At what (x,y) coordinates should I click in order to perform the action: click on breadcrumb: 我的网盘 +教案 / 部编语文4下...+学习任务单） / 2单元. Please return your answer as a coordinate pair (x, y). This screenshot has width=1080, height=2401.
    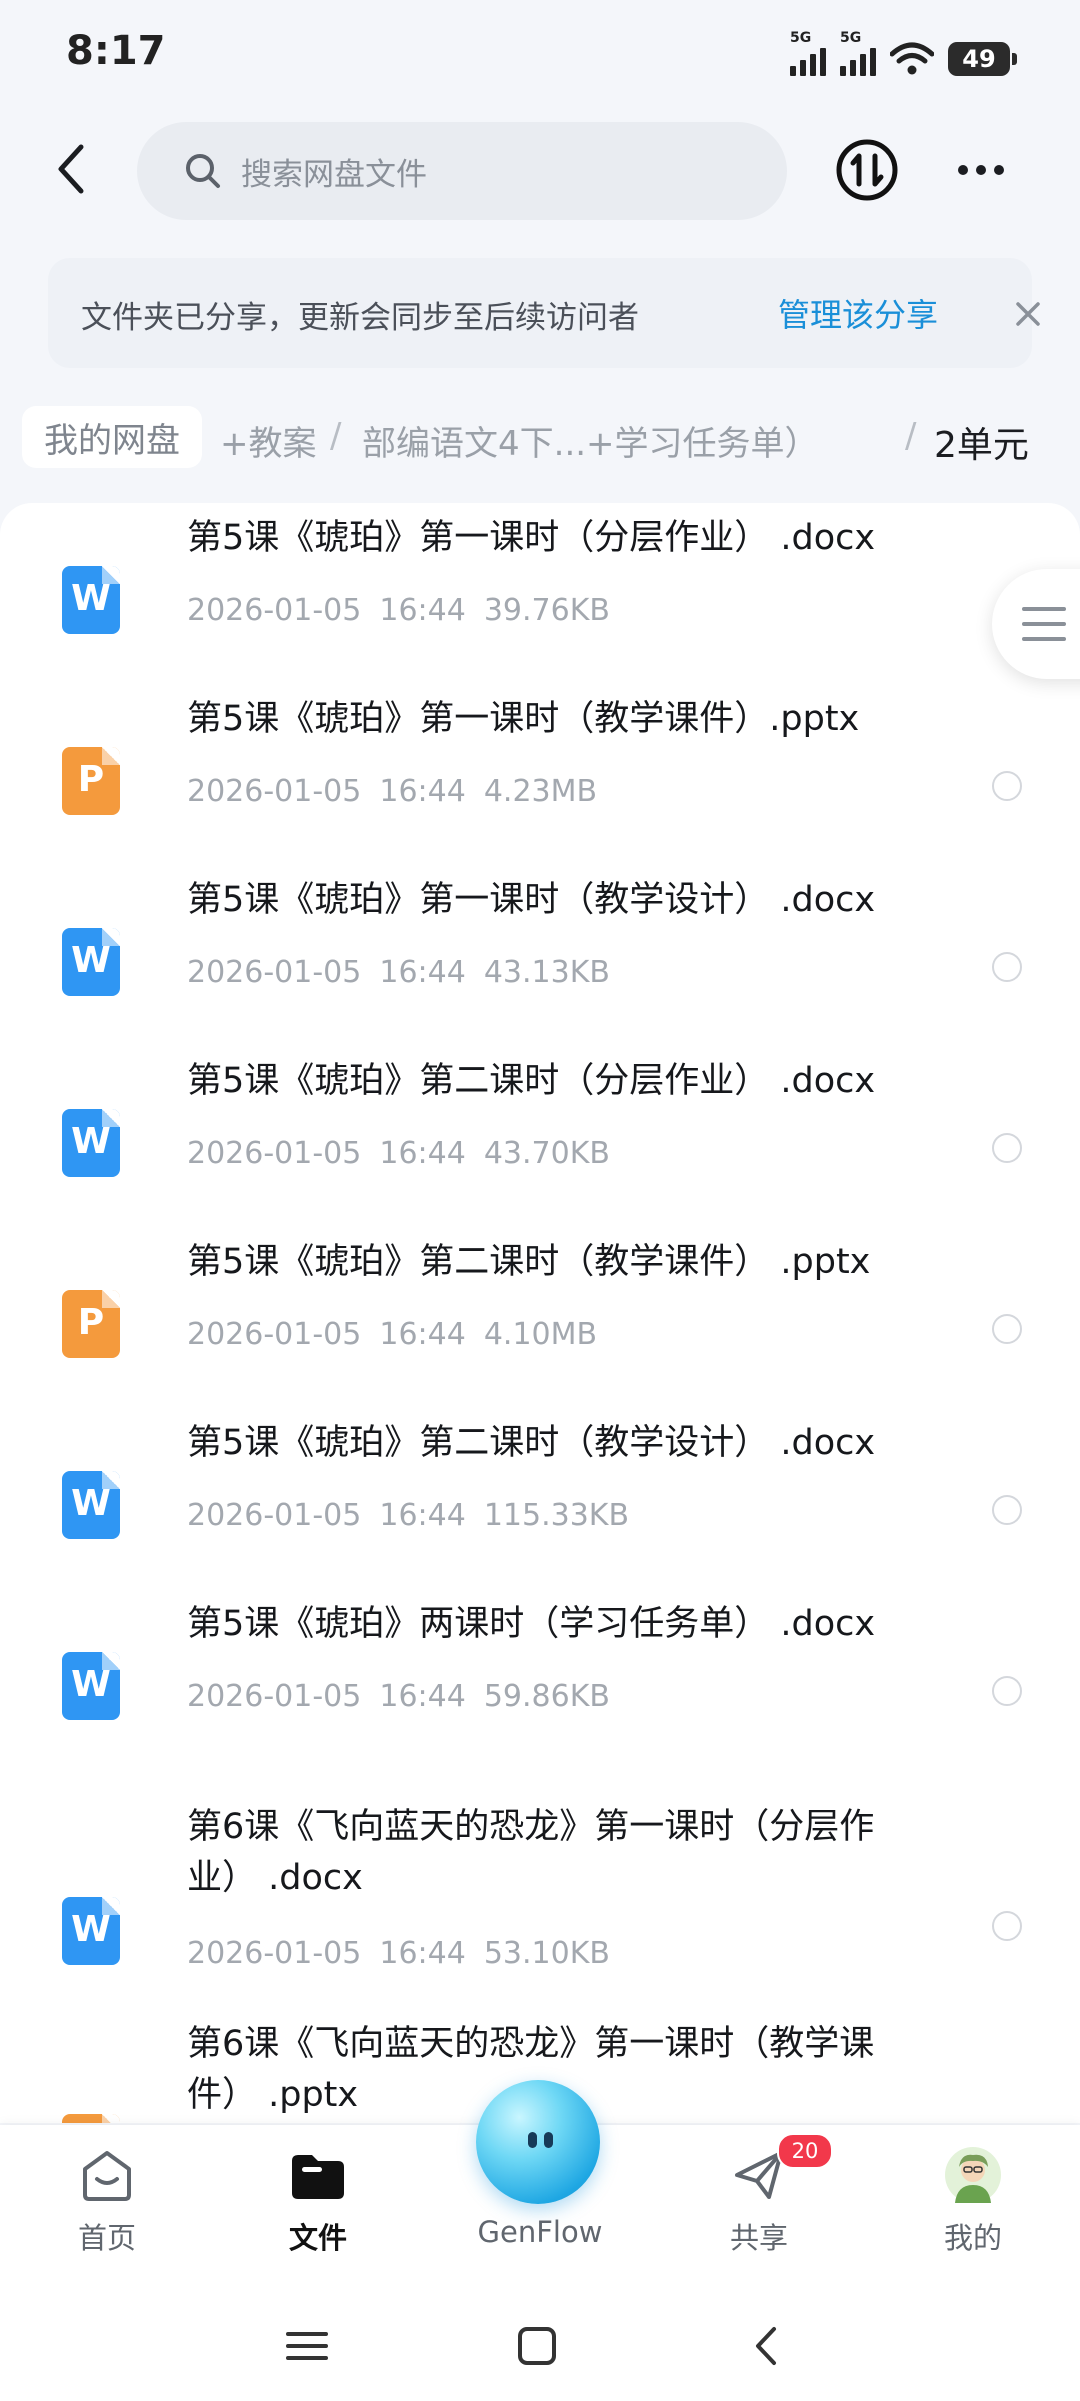
    Looking at the image, I should click on (540, 440).